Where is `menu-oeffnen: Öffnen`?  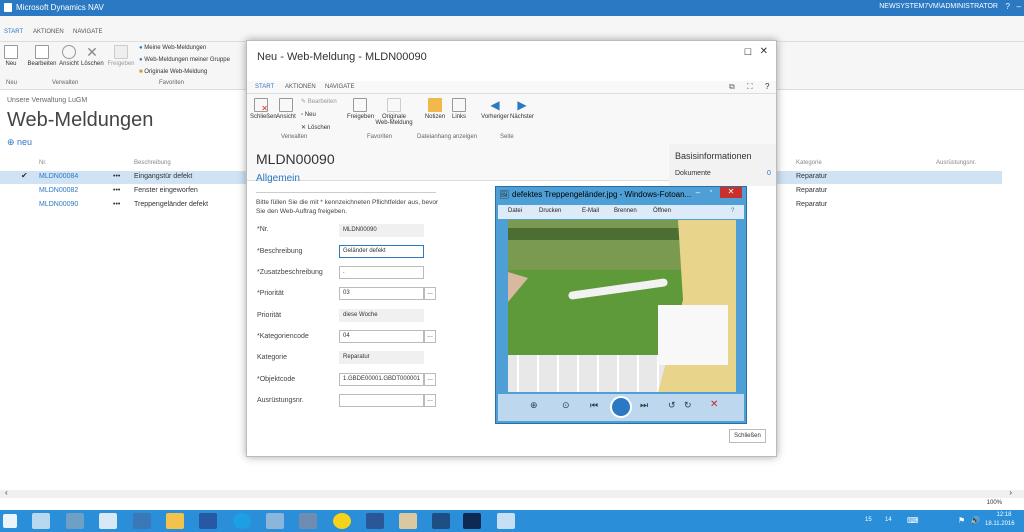
menu-oeffnen: Öffnen is located at coordinates (662, 211).